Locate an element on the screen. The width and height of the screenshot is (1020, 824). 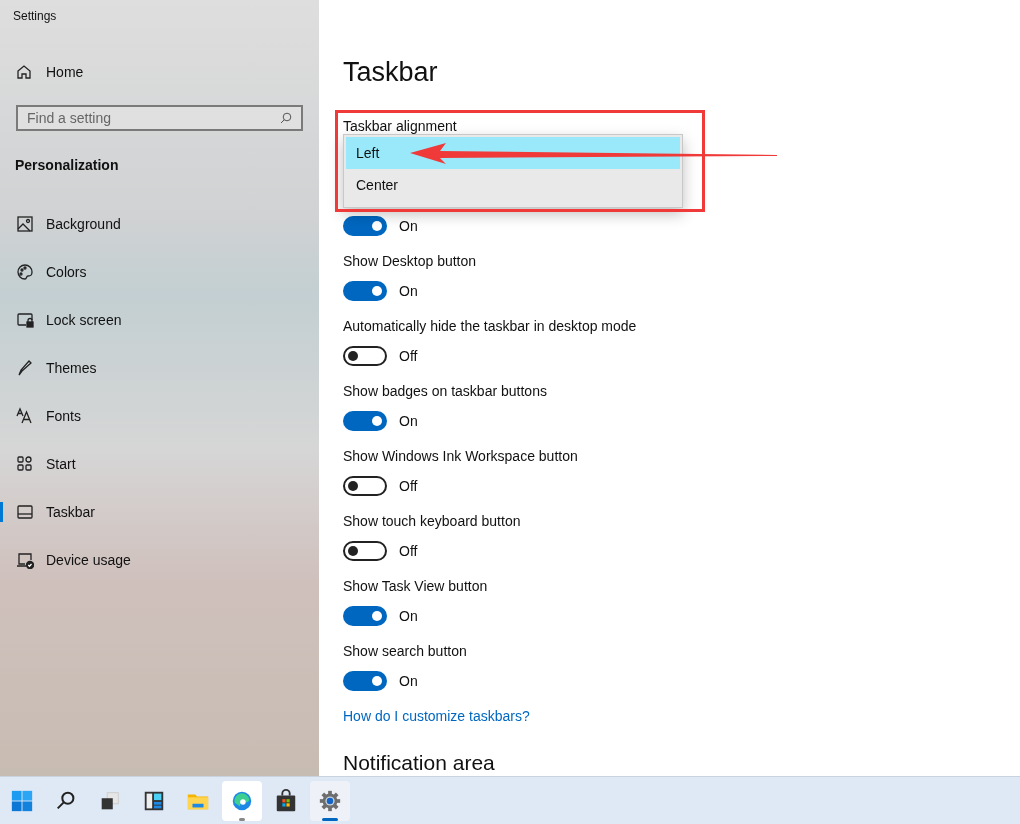
shopping-bag-icon is located at coordinates (286, 800).